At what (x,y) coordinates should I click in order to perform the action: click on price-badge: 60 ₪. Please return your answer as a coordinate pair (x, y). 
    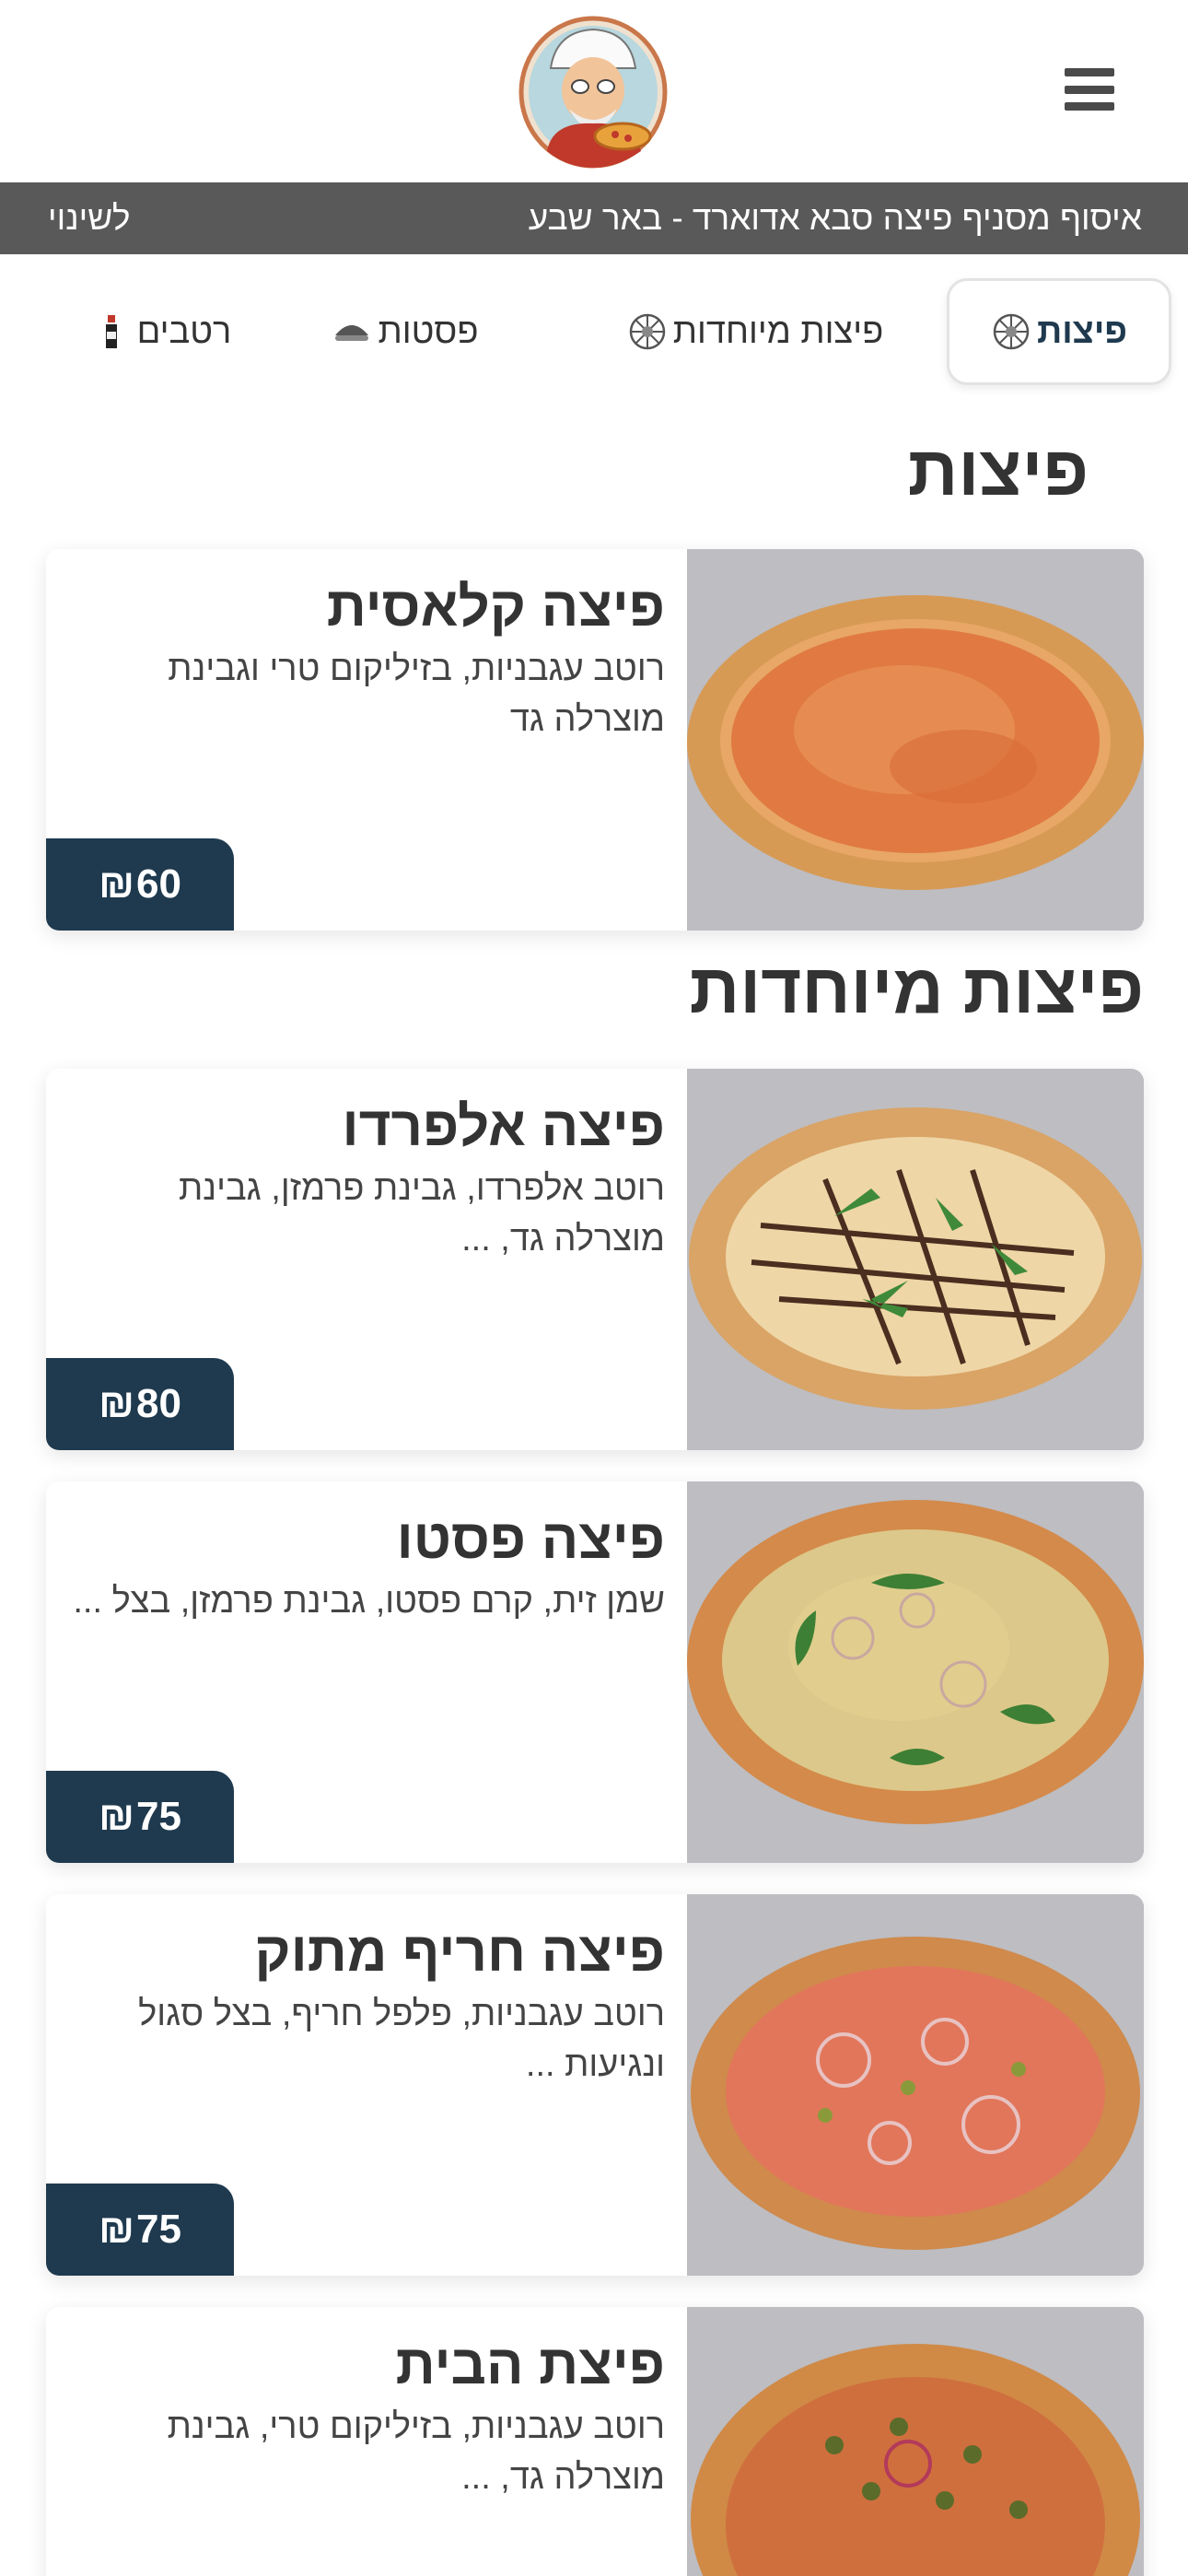
    Looking at the image, I should click on (140, 884).